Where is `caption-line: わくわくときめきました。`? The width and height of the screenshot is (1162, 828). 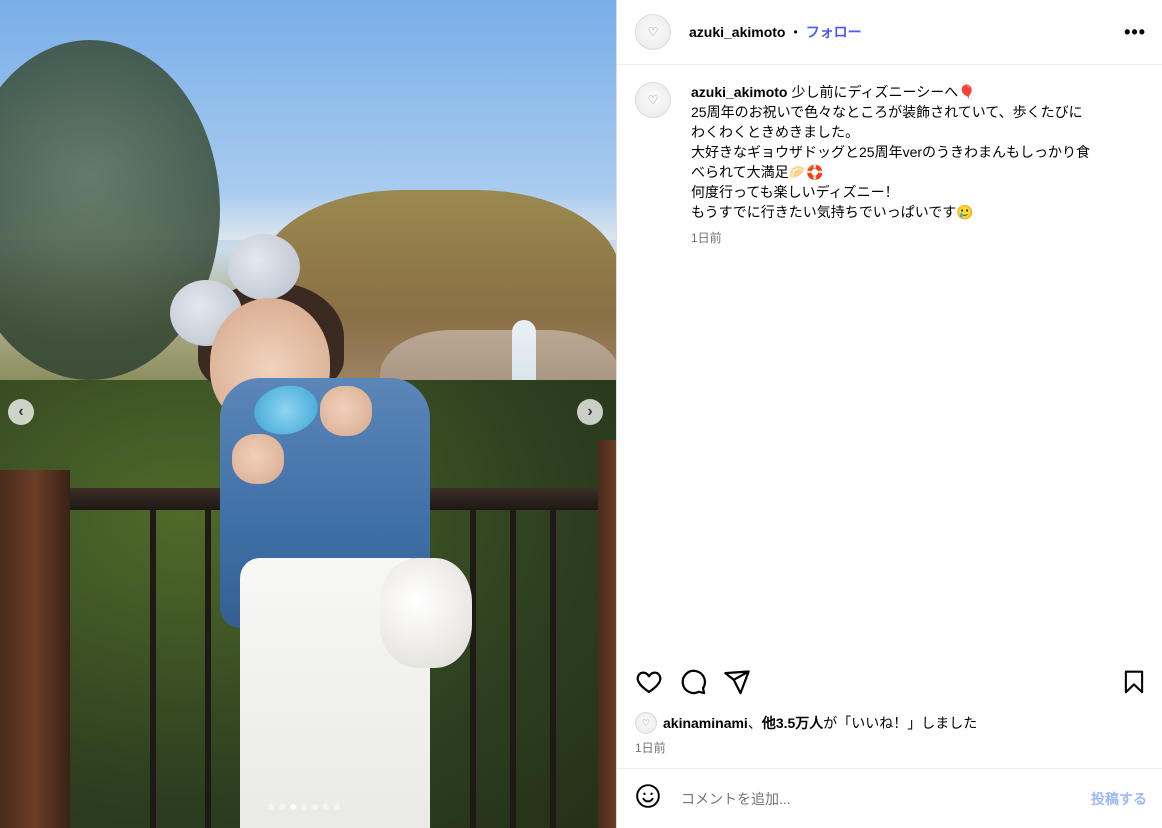 caption-line: わくわくときめきました。 is located at coordinates (775, 132).